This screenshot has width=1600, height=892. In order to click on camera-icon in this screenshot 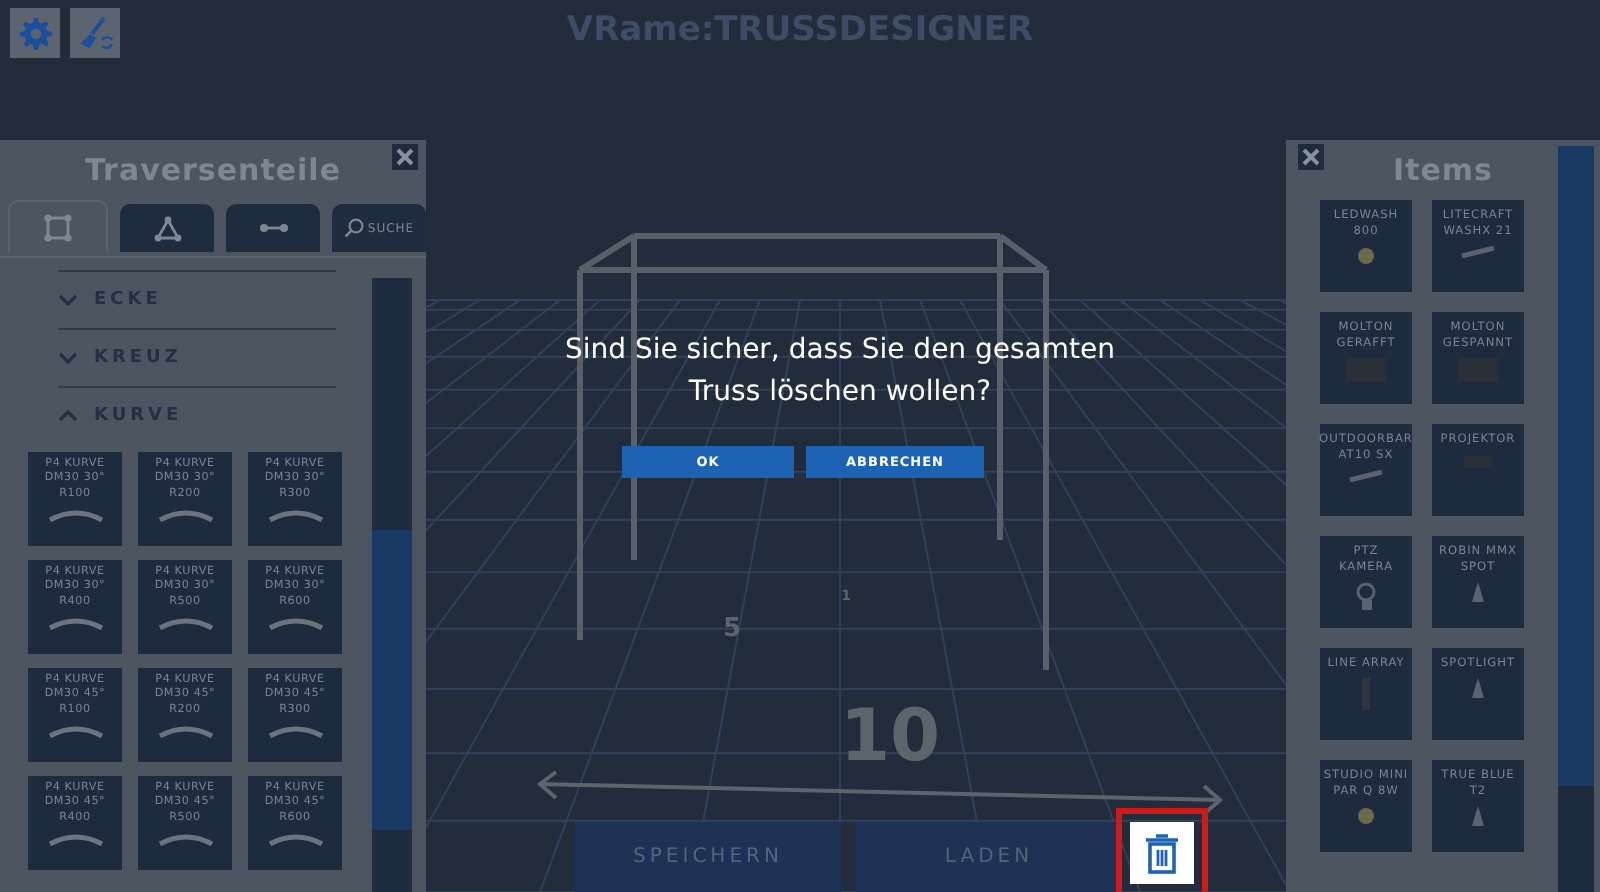, I will do `click(1366, 596)`.